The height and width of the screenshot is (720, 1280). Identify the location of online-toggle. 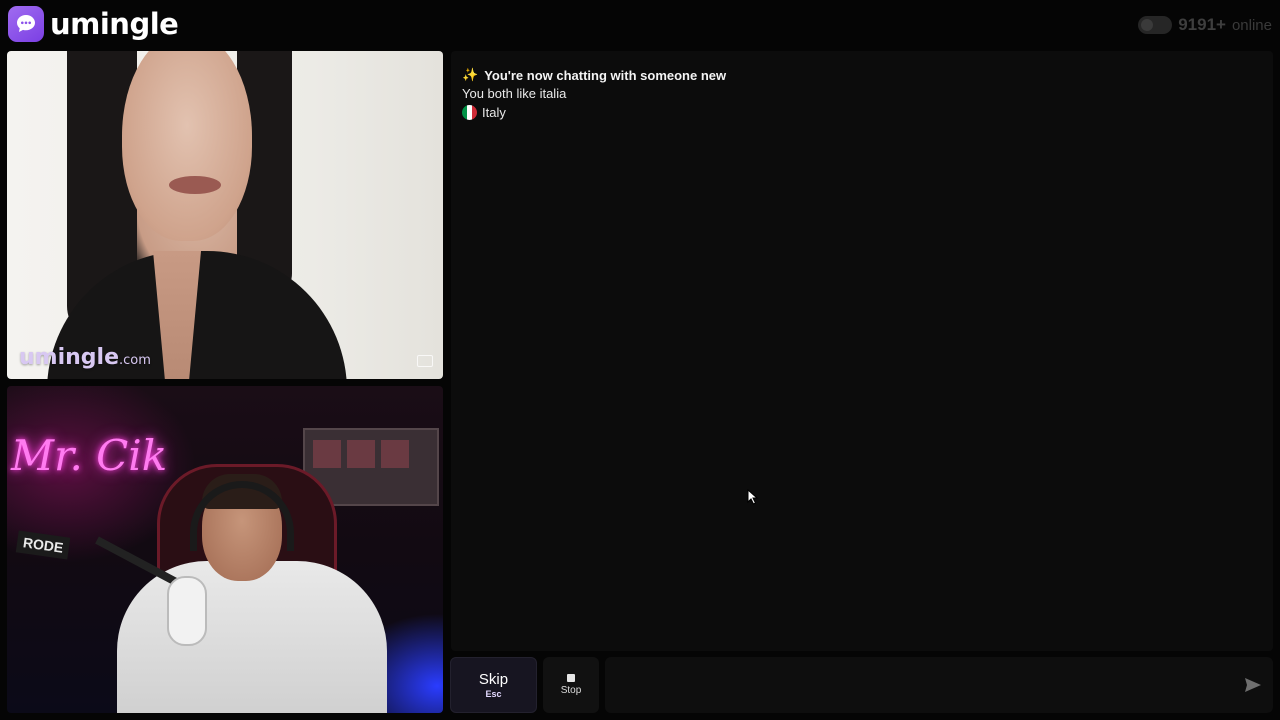
(1155, 25).